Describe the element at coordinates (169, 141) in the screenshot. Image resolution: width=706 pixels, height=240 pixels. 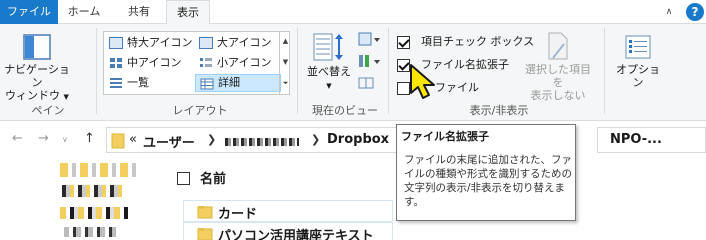
I see `breadcrumb-users: ユーザー` at that location.